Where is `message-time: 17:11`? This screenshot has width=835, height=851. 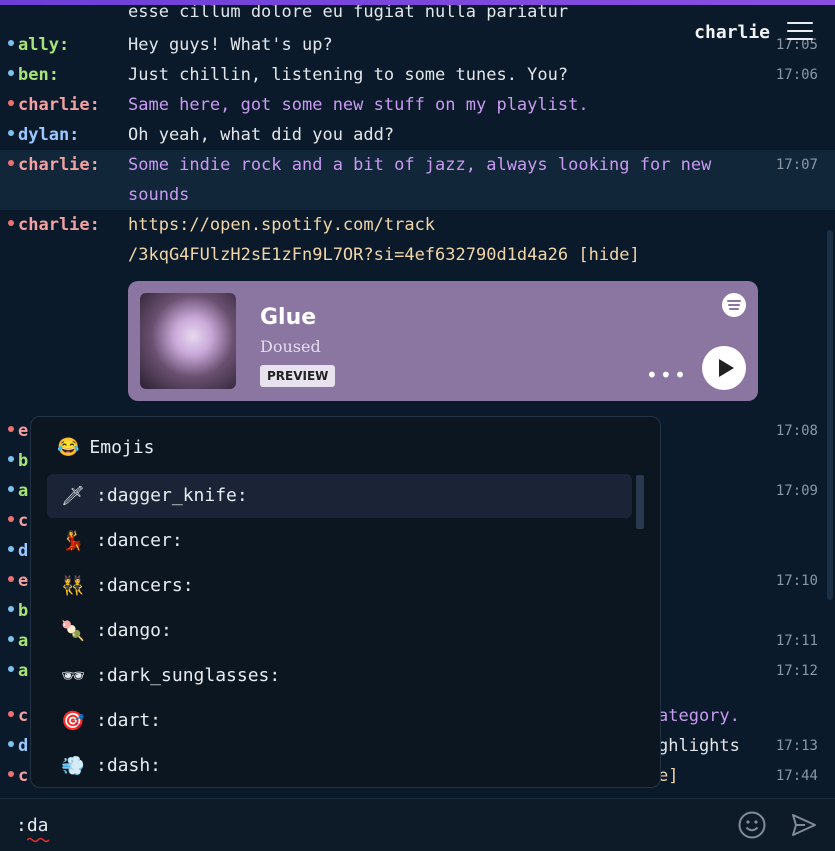
message-time: 17:11 is located at coordinates (796, 641).